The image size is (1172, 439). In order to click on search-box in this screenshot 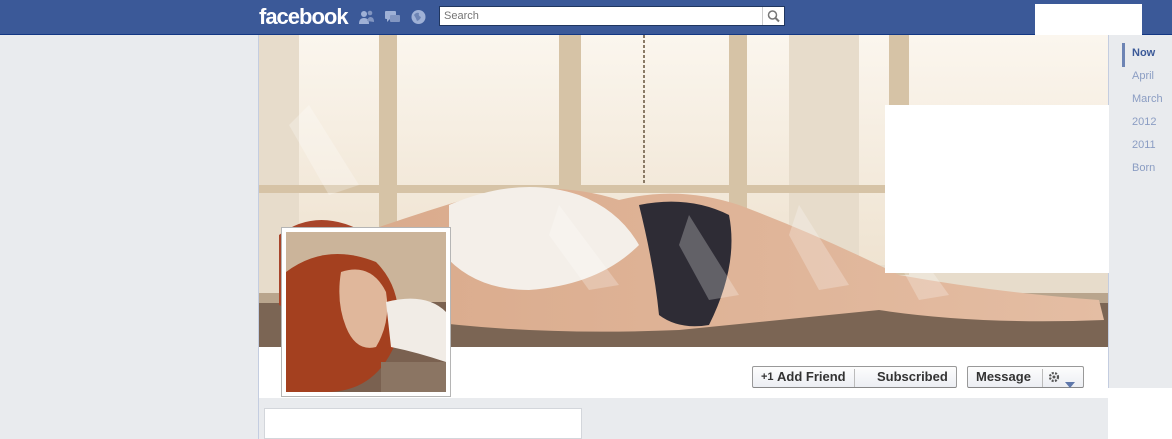, I will do `click(612, 16)`.